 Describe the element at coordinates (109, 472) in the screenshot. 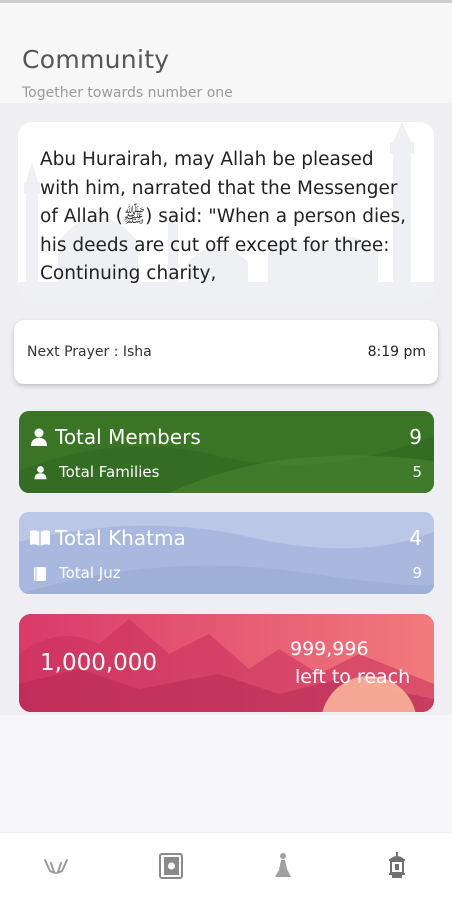

I see `total-families-label: Total Families` at that location.